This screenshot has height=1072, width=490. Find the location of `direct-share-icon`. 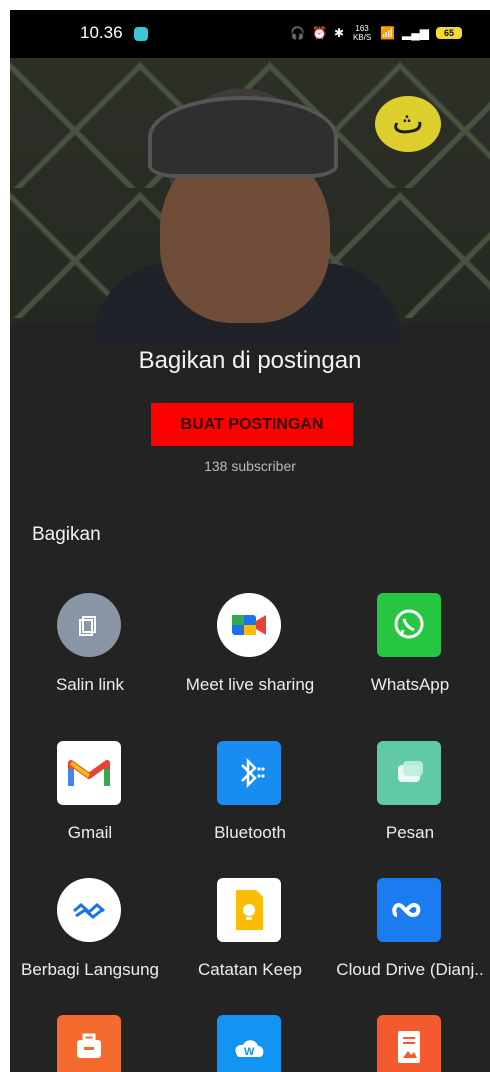

direct-share-icon is located at coordinates (89, 910).